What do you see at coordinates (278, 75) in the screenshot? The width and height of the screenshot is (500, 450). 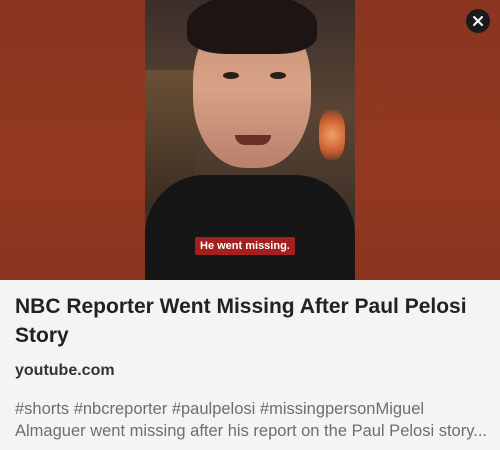 I see `person-eye-right` at bounding box center [278, 75].